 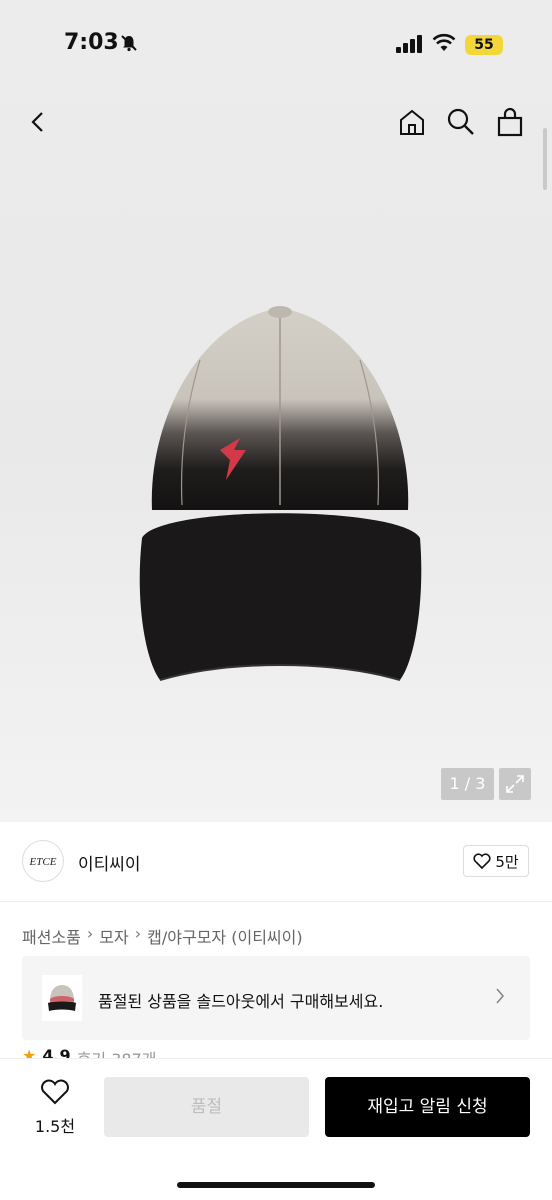 I want to click on banner-text: 품절된 상품을 솔드아웃에서 구매해보세요., so click(x=241, y=1001).